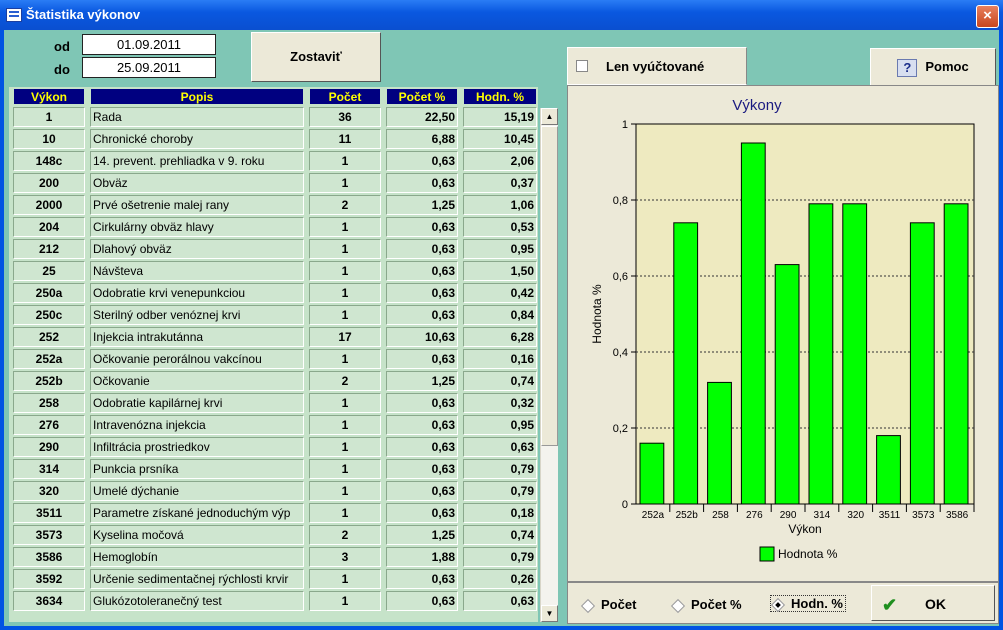 The image size is (1003, 630). What do you see at coordinates (197, 183) in the screenshot?
I see `cell-popis: Obväz` at bounding box center [197, 183].